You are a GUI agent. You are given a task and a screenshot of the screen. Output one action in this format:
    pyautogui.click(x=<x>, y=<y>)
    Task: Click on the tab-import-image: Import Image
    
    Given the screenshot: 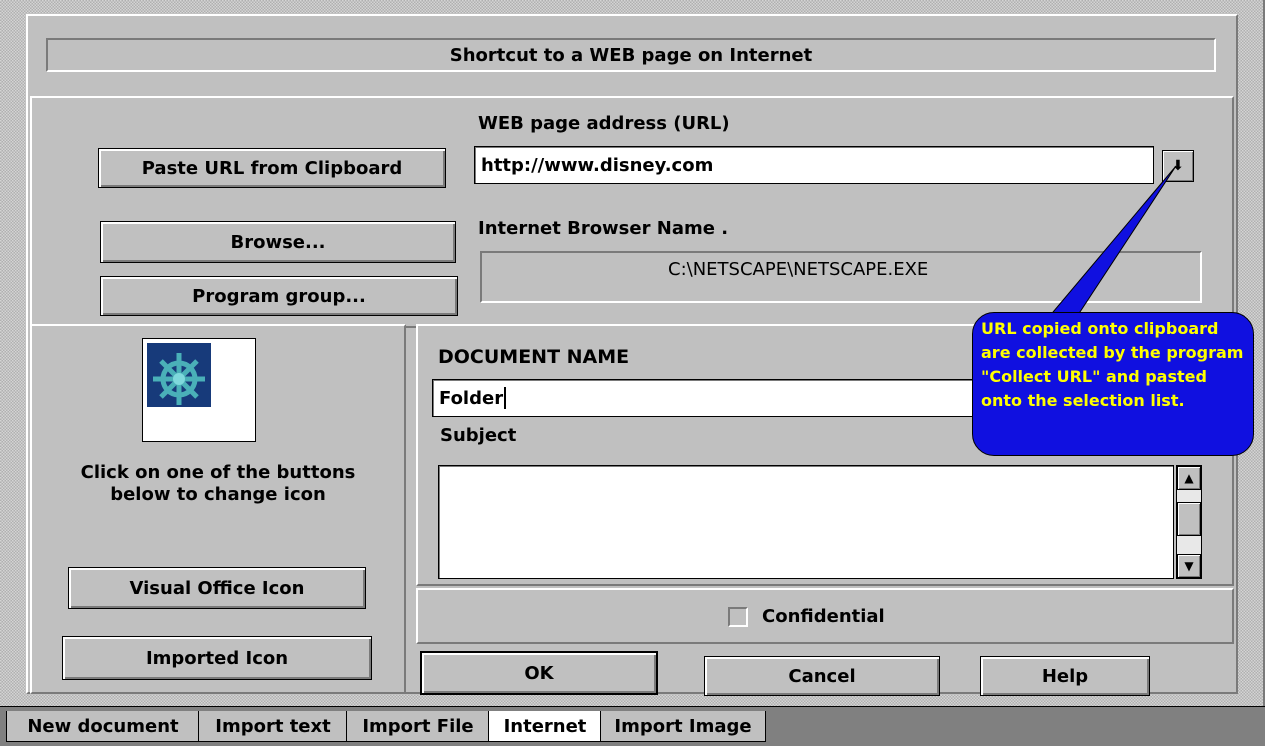 What is the action you would take?
    pyautogui.click(x=683, y=726)
    